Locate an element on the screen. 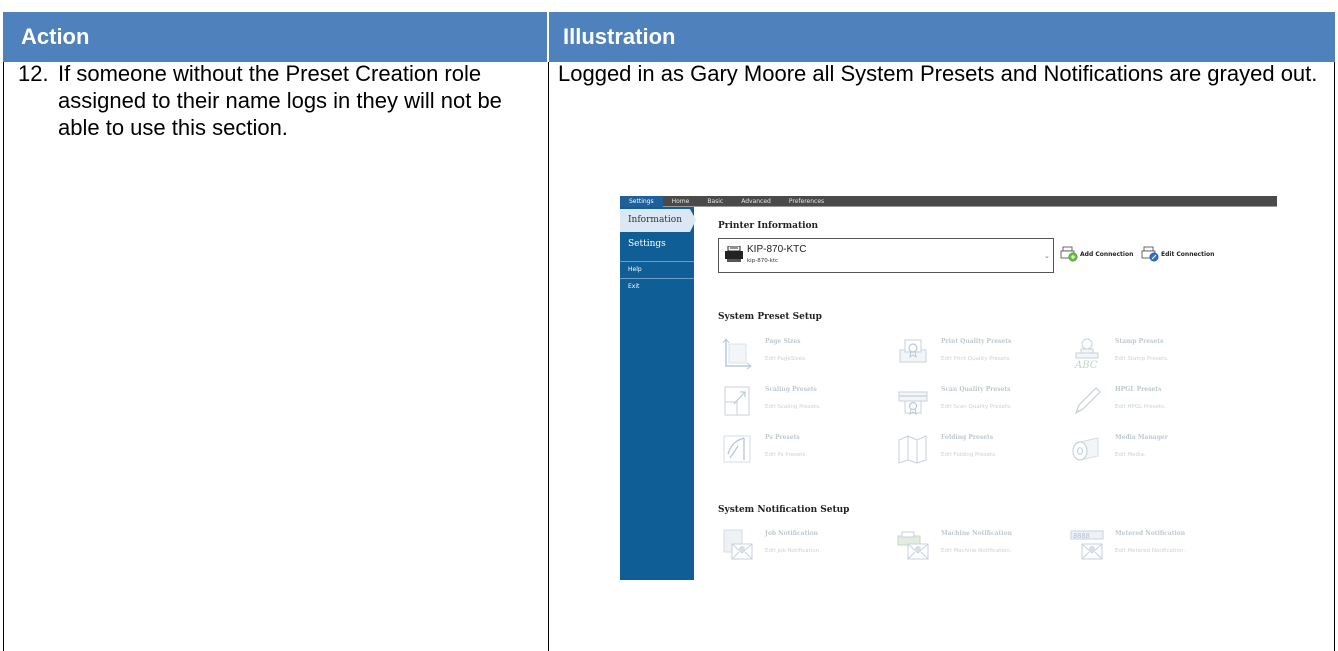  tile-description: Edit Metered Notification. is located at coordinates (1150, 551).